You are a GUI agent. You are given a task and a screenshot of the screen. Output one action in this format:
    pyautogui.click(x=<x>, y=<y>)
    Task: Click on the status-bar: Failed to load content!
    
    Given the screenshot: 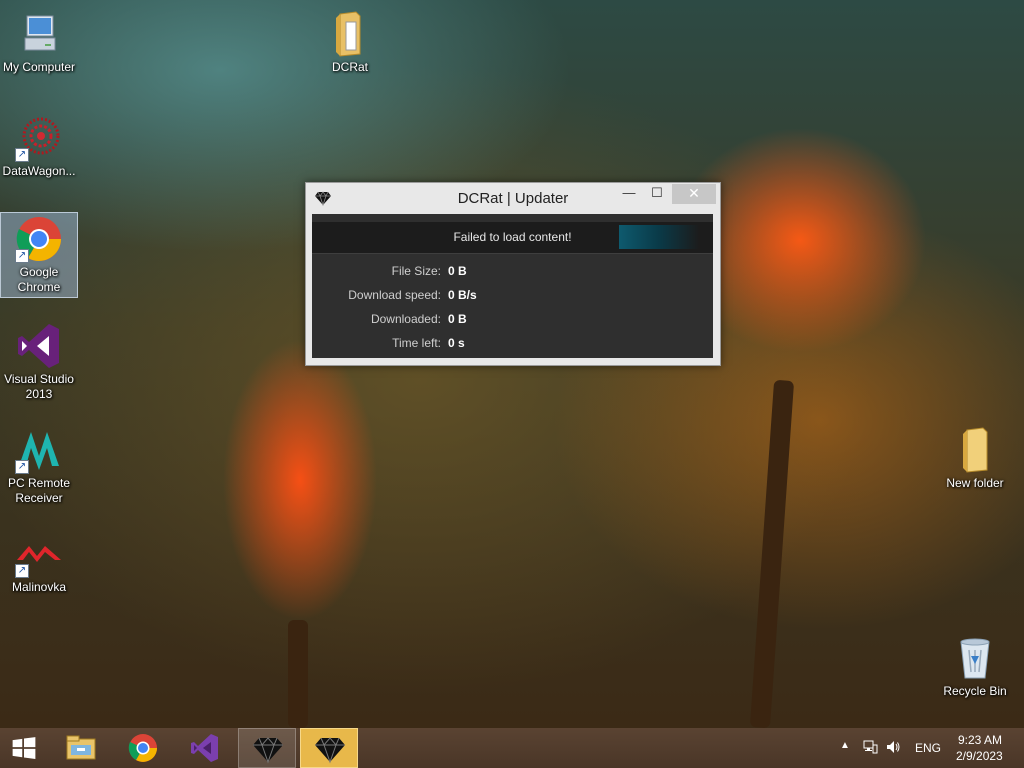 What is the action you would take?
    pyautogui.click(x=512, y=238)
    